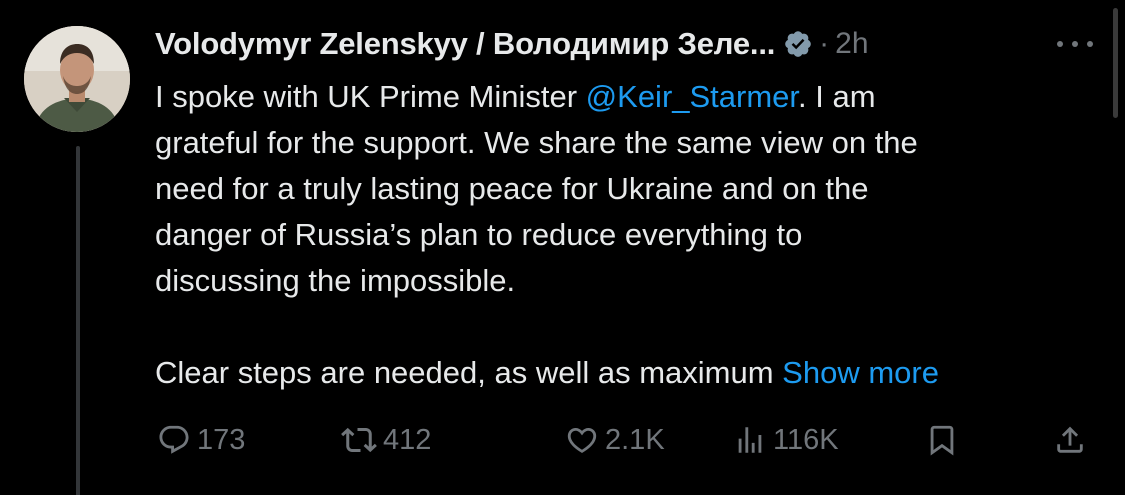 Image resolution: width=1125 pixels, height=495 pixels. I want to click on repost-button: 412, so click(386, 440).